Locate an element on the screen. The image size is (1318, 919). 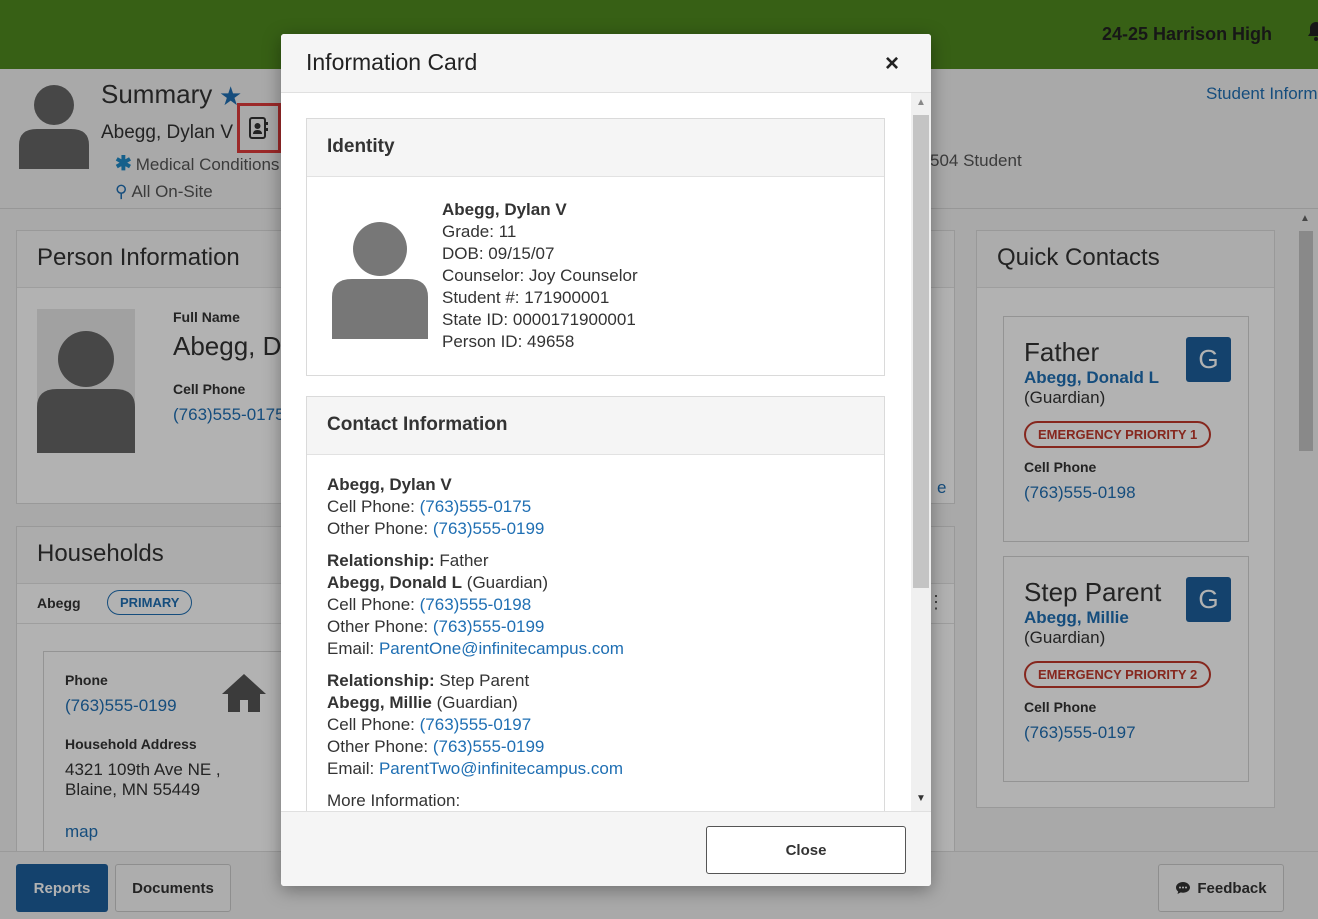
identity-dob: DOB: 09/15/07 is located at coordinates (498, 253).